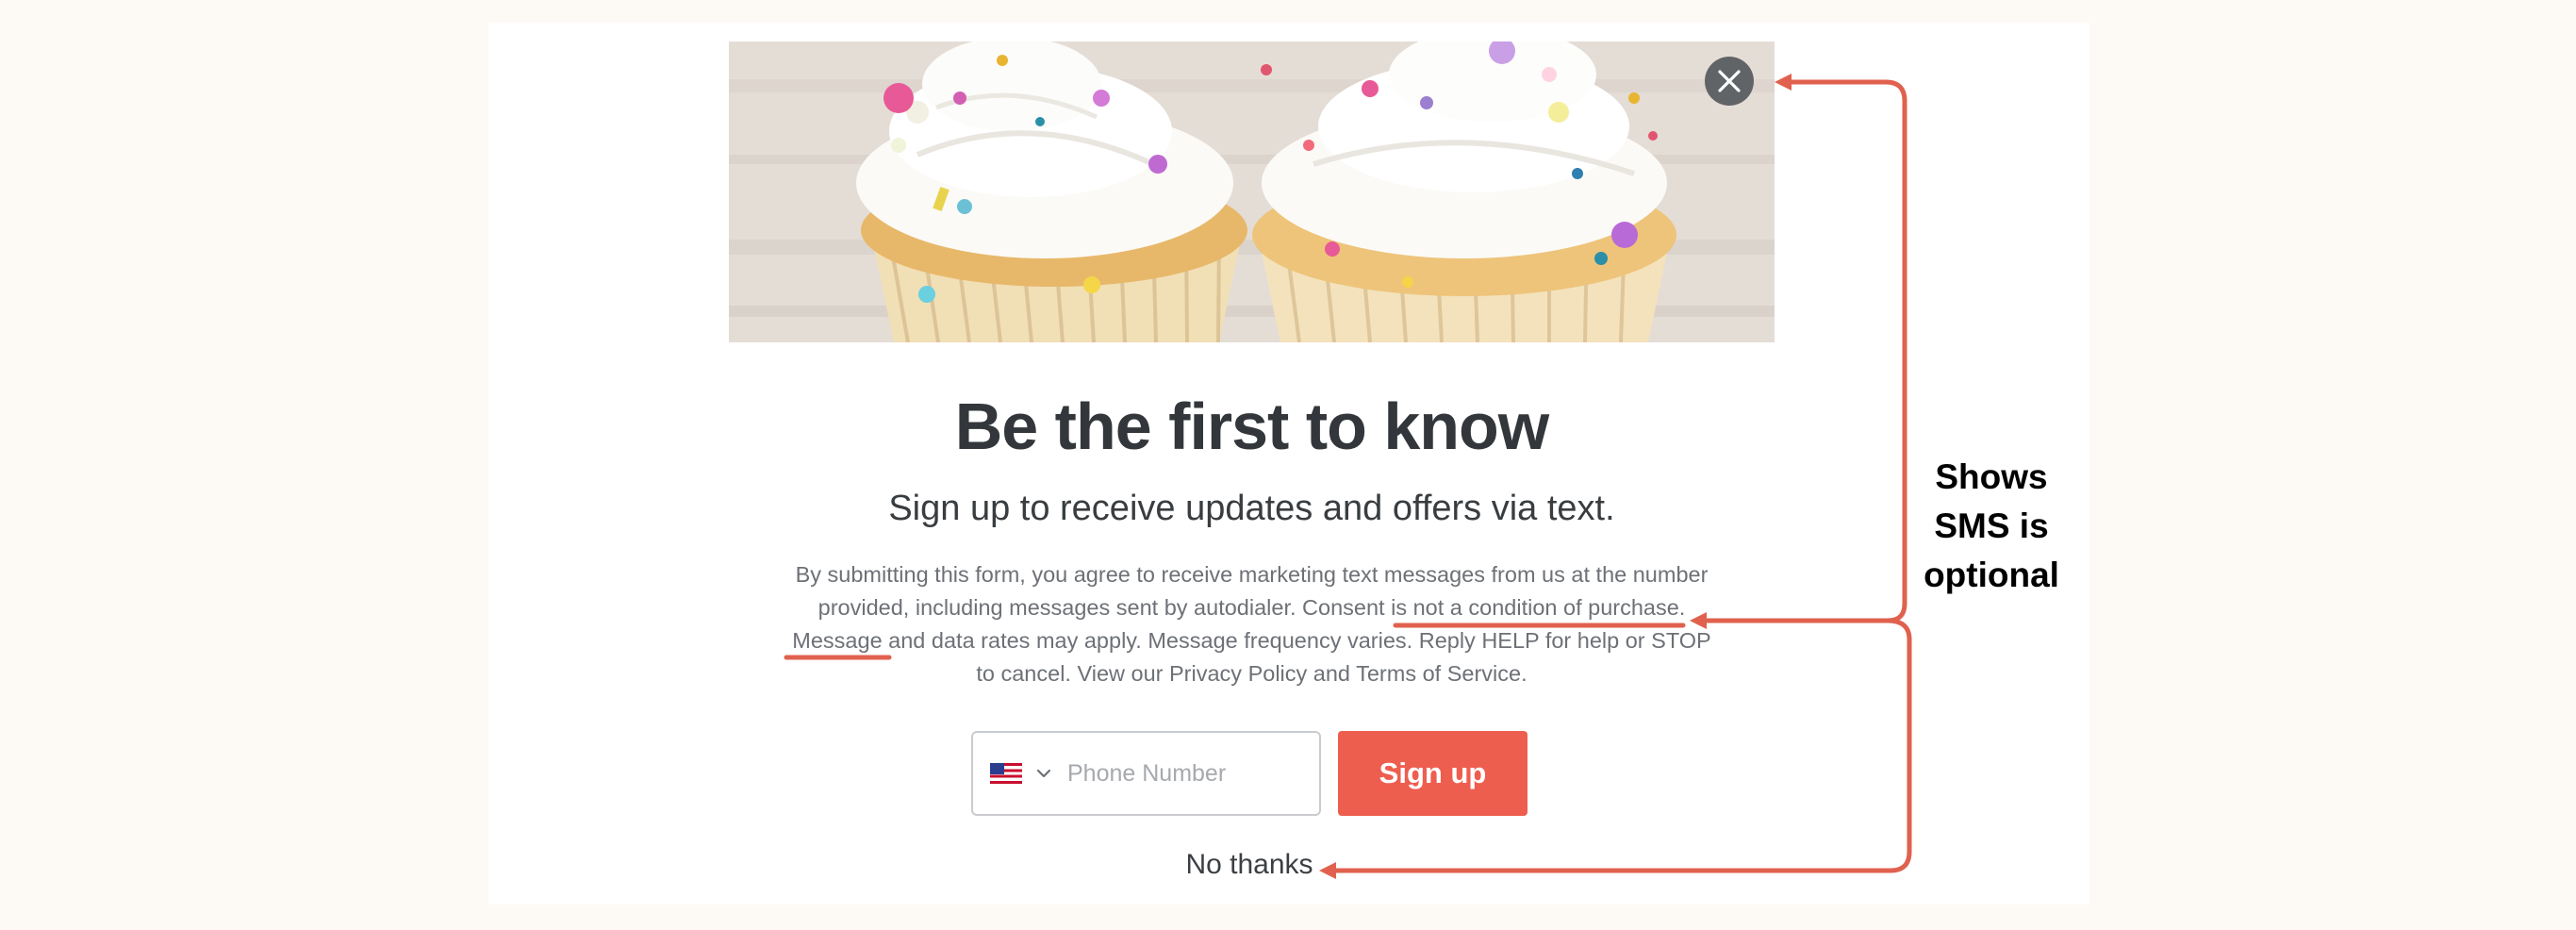  I want to click on sign-up-button: Sign up, so click(1432, 773).